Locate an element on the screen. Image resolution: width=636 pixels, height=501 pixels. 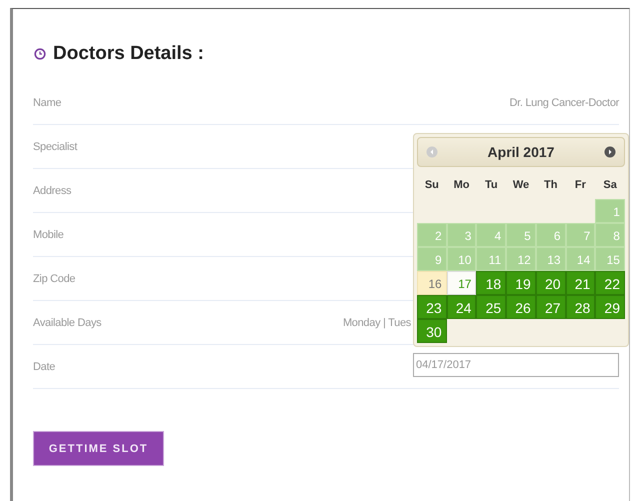
day-cell: 24 is located at coordinates (461, 307).